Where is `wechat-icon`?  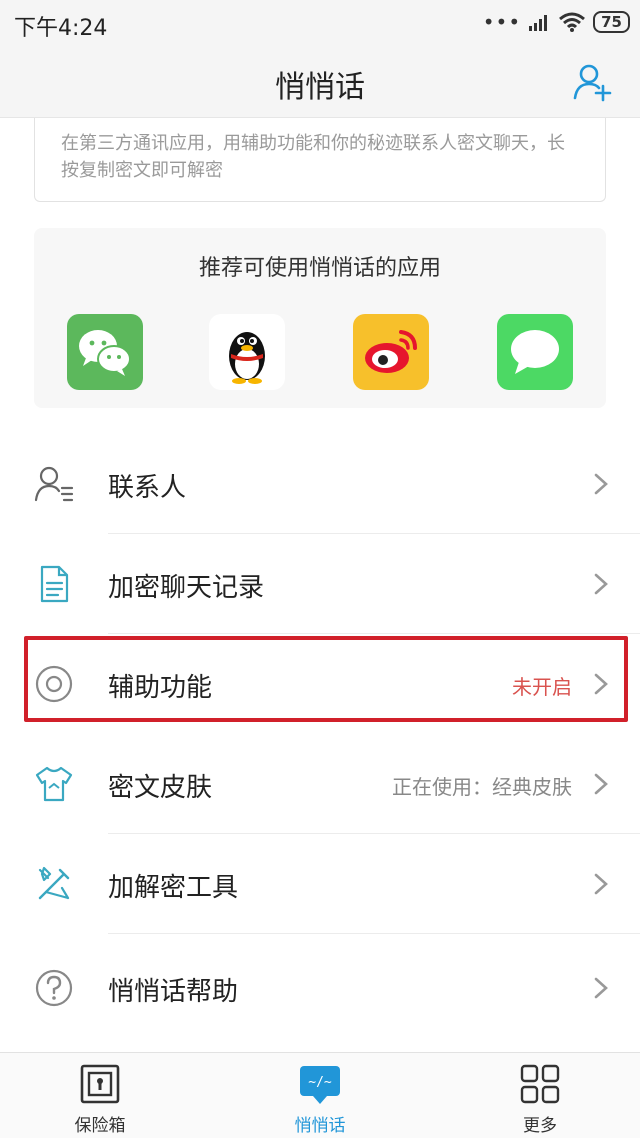
wechat-icon is located at coordinates (105, 352).